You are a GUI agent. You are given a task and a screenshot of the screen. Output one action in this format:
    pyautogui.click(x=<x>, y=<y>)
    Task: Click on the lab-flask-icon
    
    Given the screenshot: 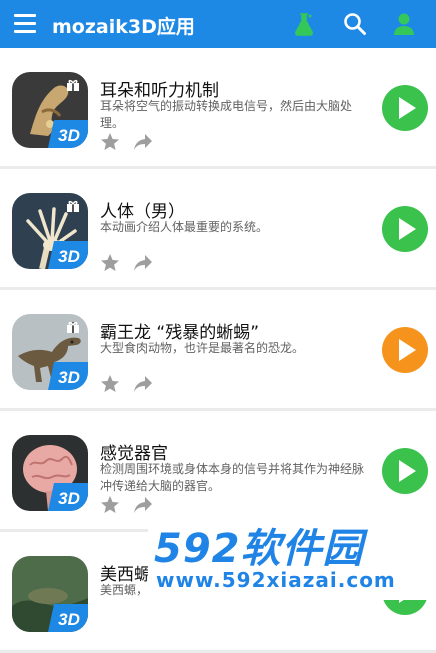 What is the action you would take?
    pyautogui.click(x=304, y=24)
    